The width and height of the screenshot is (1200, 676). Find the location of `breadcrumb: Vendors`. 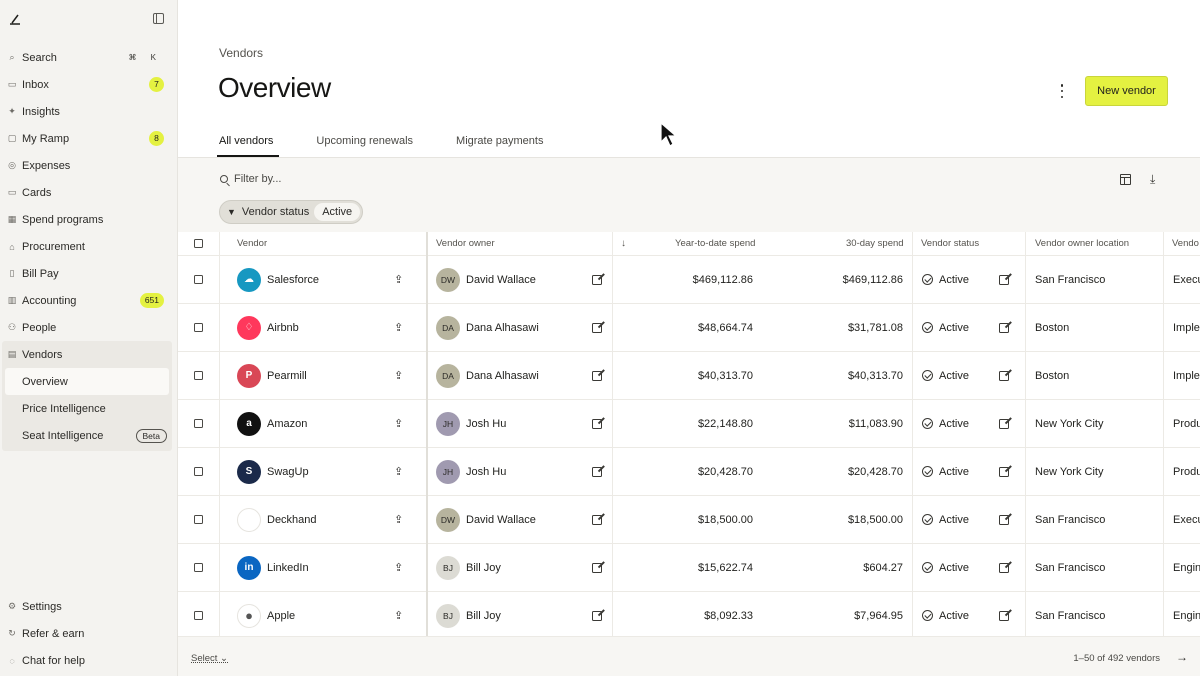

breadcrumb: Vendors is located at coordinates (241, 53).